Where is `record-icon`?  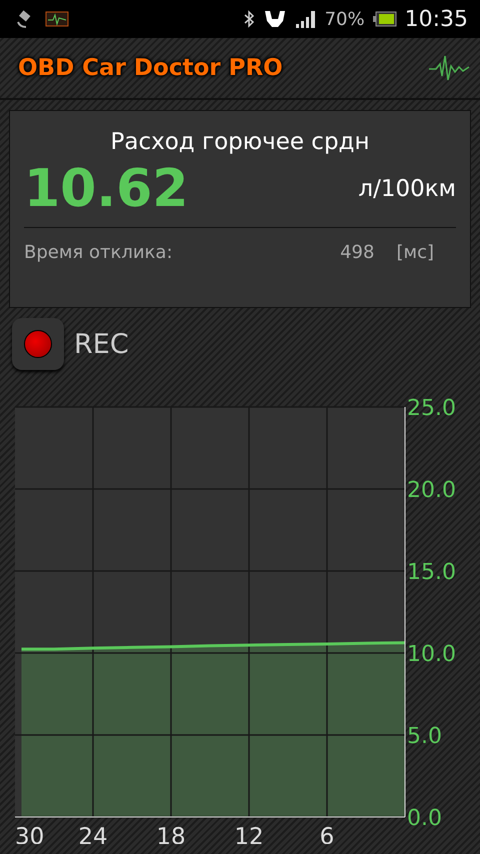 record-icon is located at coordinates (38, 344).